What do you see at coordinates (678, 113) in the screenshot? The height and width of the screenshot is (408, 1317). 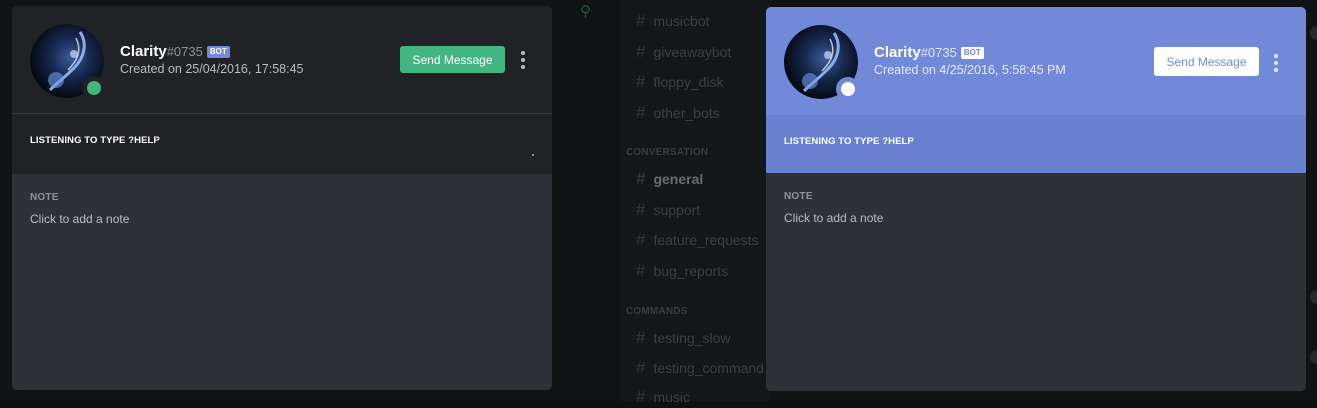 I see `channel-other-bots: #other_bots` at bounding box center [678, 113].